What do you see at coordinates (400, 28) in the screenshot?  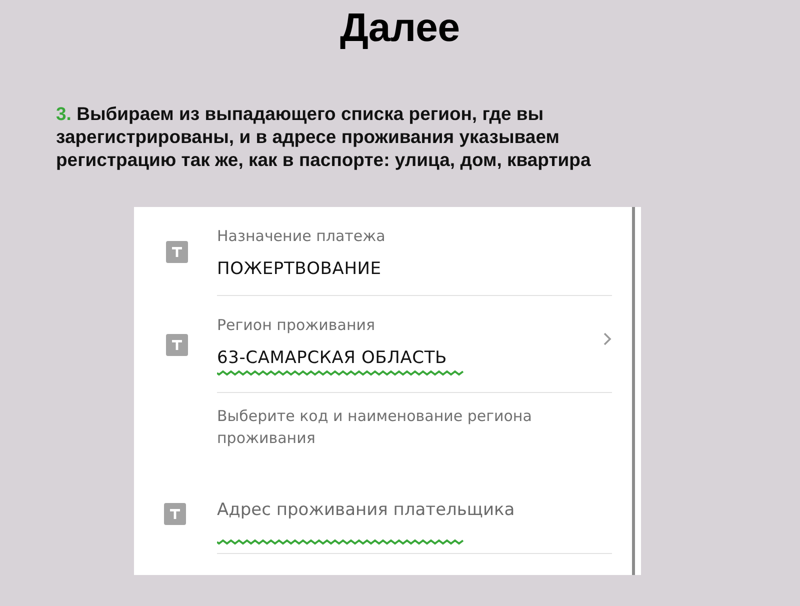 I see `slide-title: Далее` at bounding box center [400, 28].